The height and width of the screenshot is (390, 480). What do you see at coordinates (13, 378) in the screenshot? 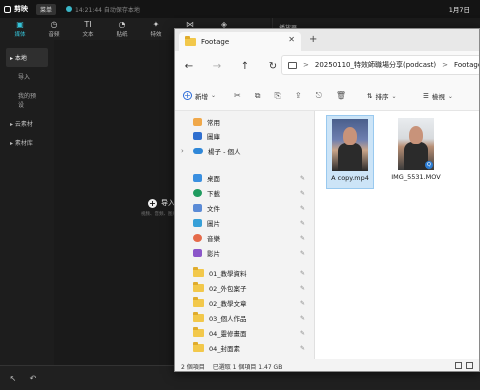
I see `select-tool-icon: ↖` at bounding box center [13, 378].